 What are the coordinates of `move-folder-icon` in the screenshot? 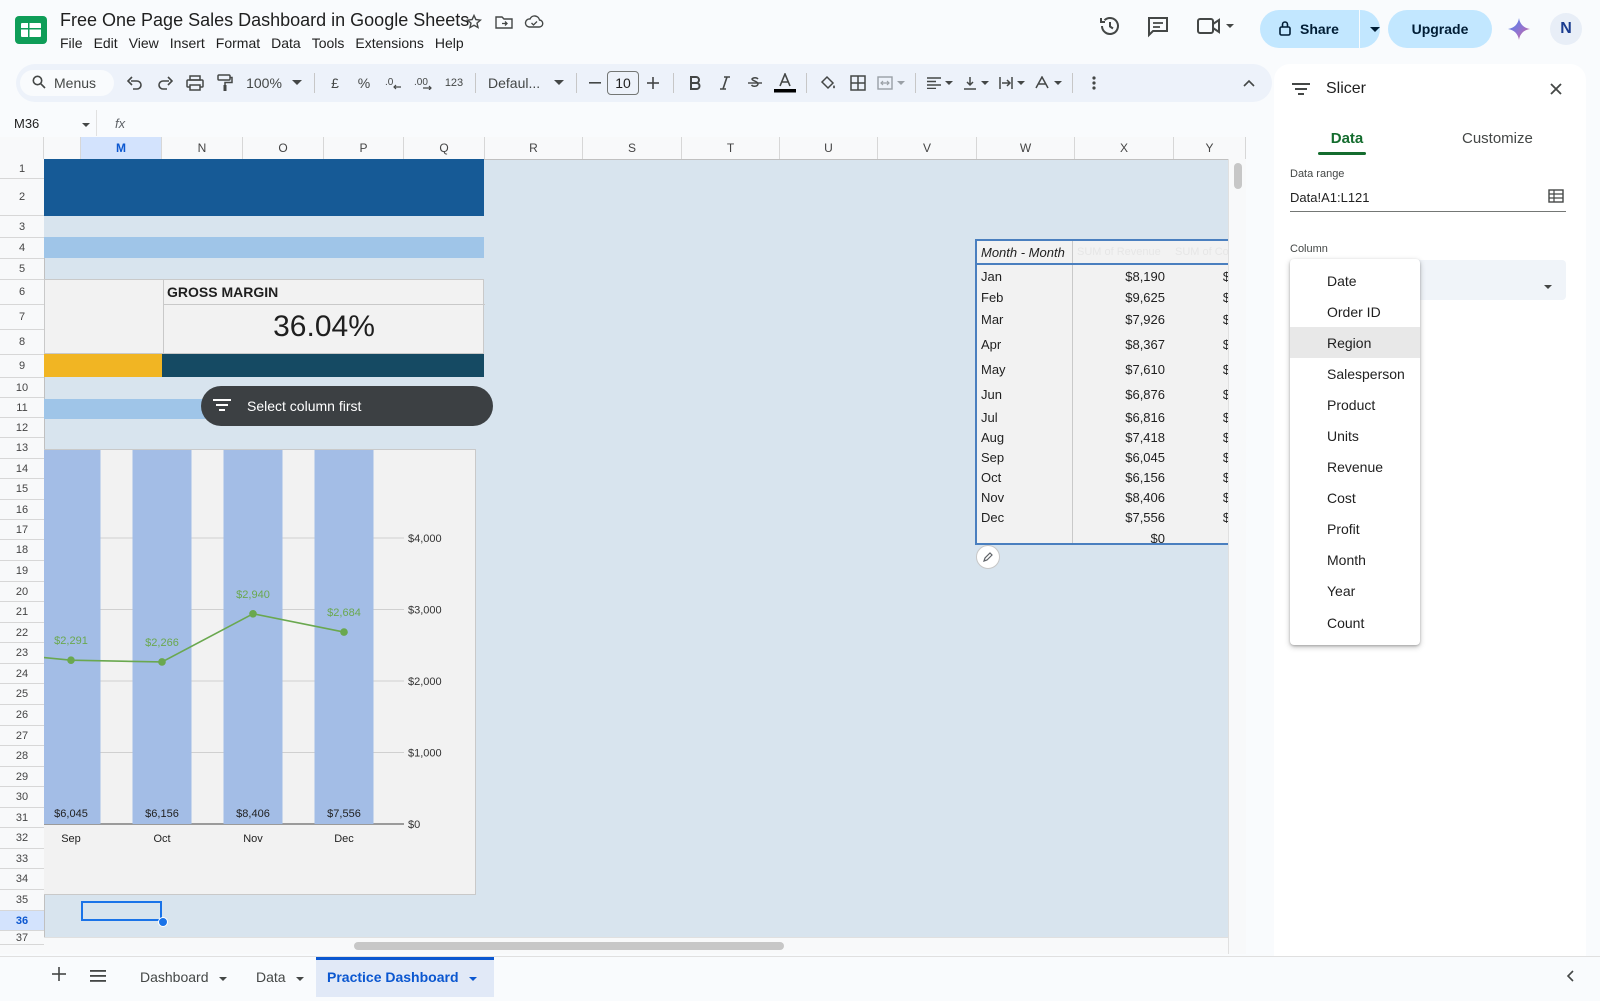 It's located at (504, 22).